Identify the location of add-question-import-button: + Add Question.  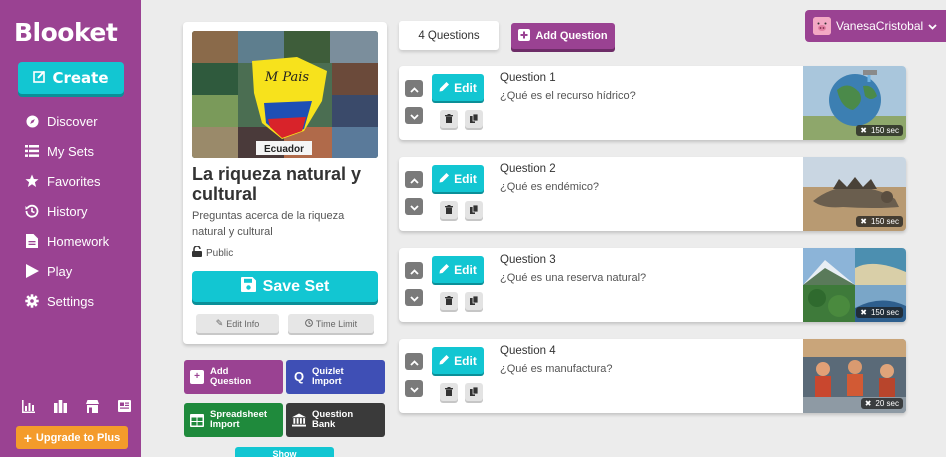
(233, 377).